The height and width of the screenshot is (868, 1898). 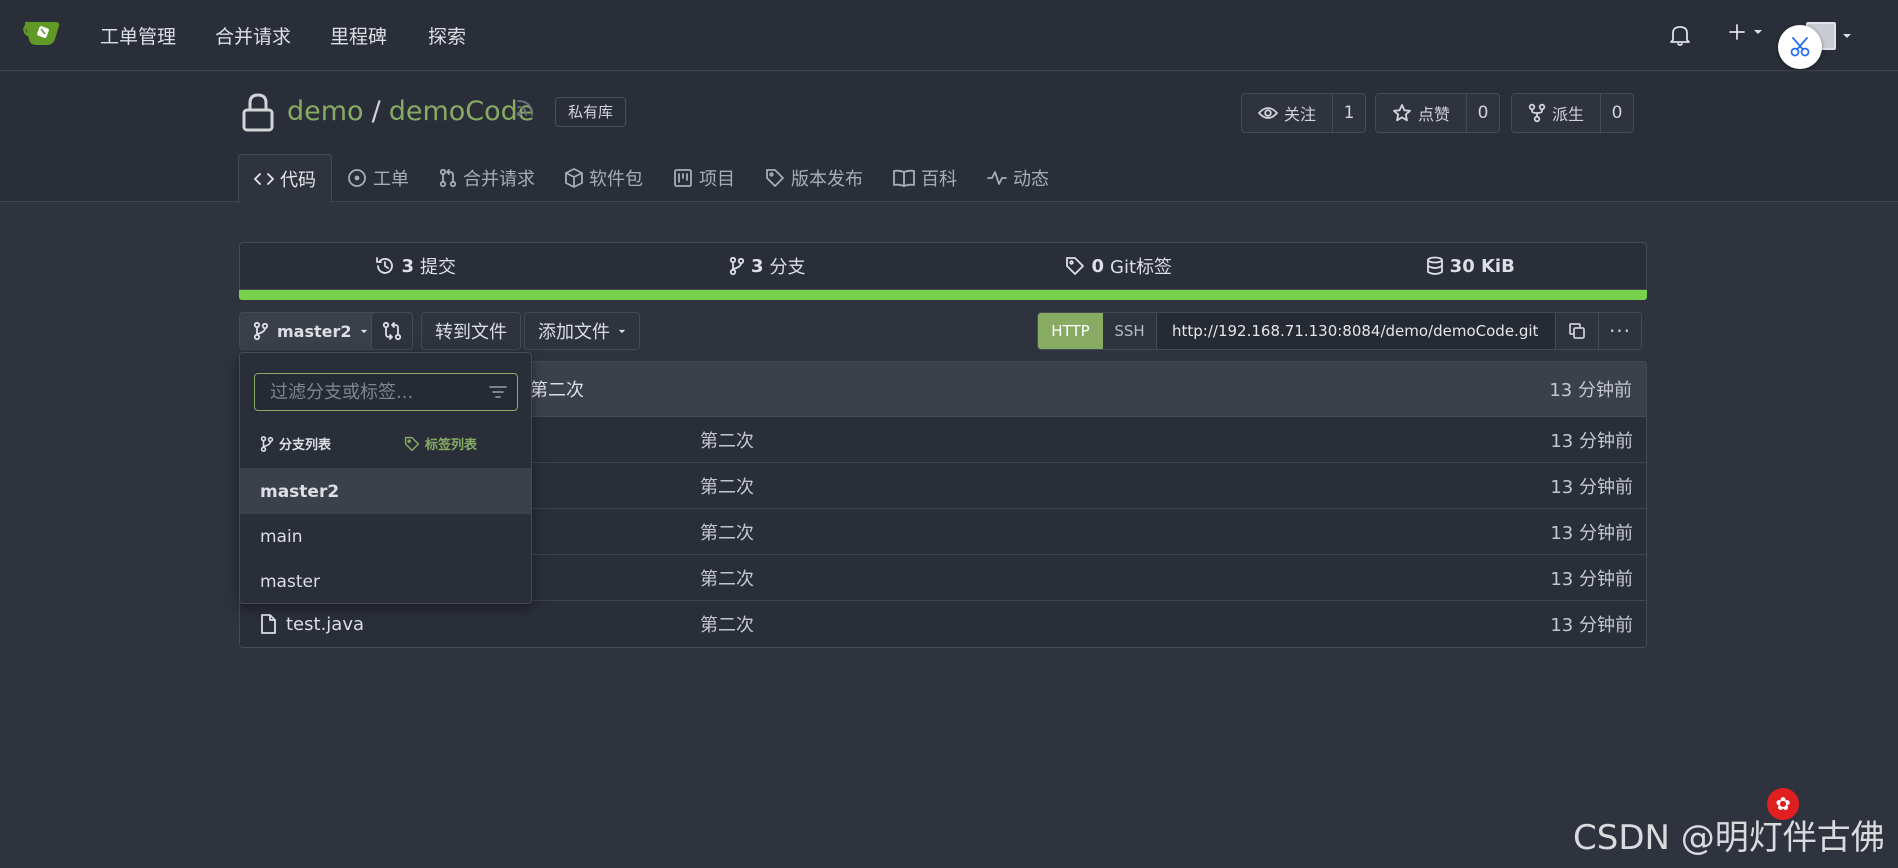 What do you see at coordinates (1729, 838) in the screenshot?
I see `watermark-text: CSDN @明灯伴古佛` at bounding box center [1729, 838].